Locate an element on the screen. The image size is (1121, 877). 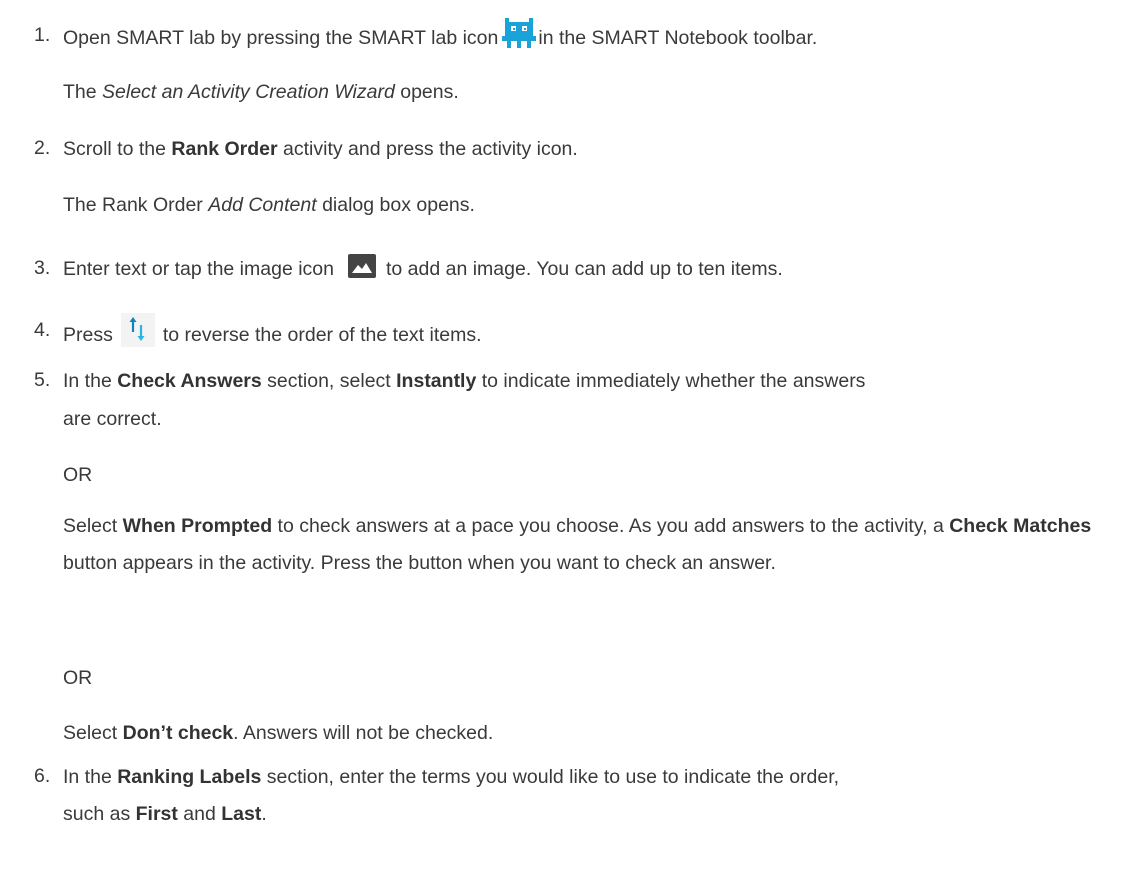
image-icon is located at coordinates (361, 265).